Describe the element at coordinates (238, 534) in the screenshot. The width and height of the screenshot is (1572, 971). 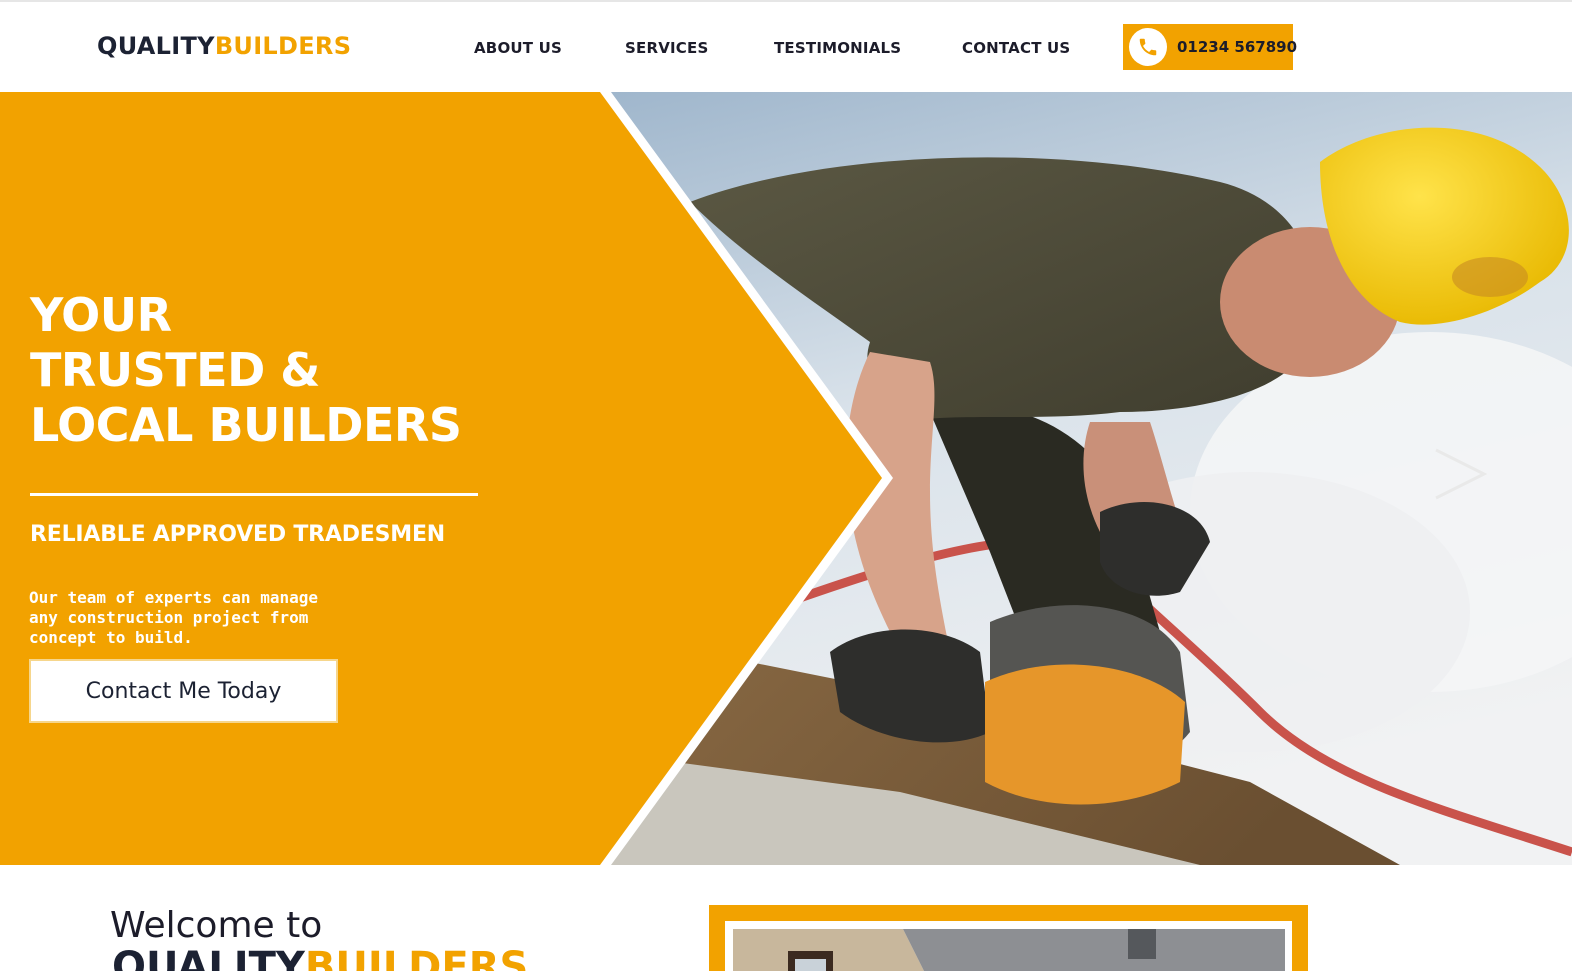
I see `hero-subtitle: RELIABLE APPROVED TRADESMEN` at that location.